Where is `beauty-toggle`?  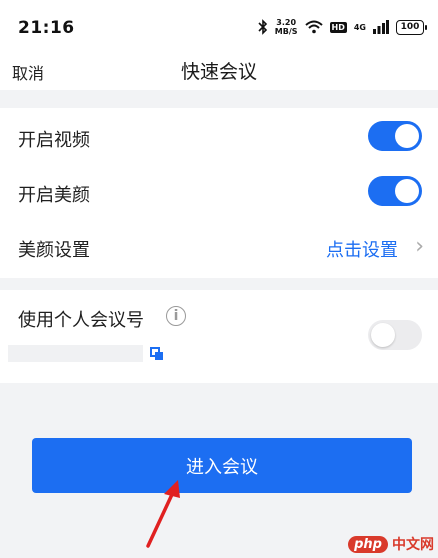 beauty-toggle is located at coordinates (395, 191).